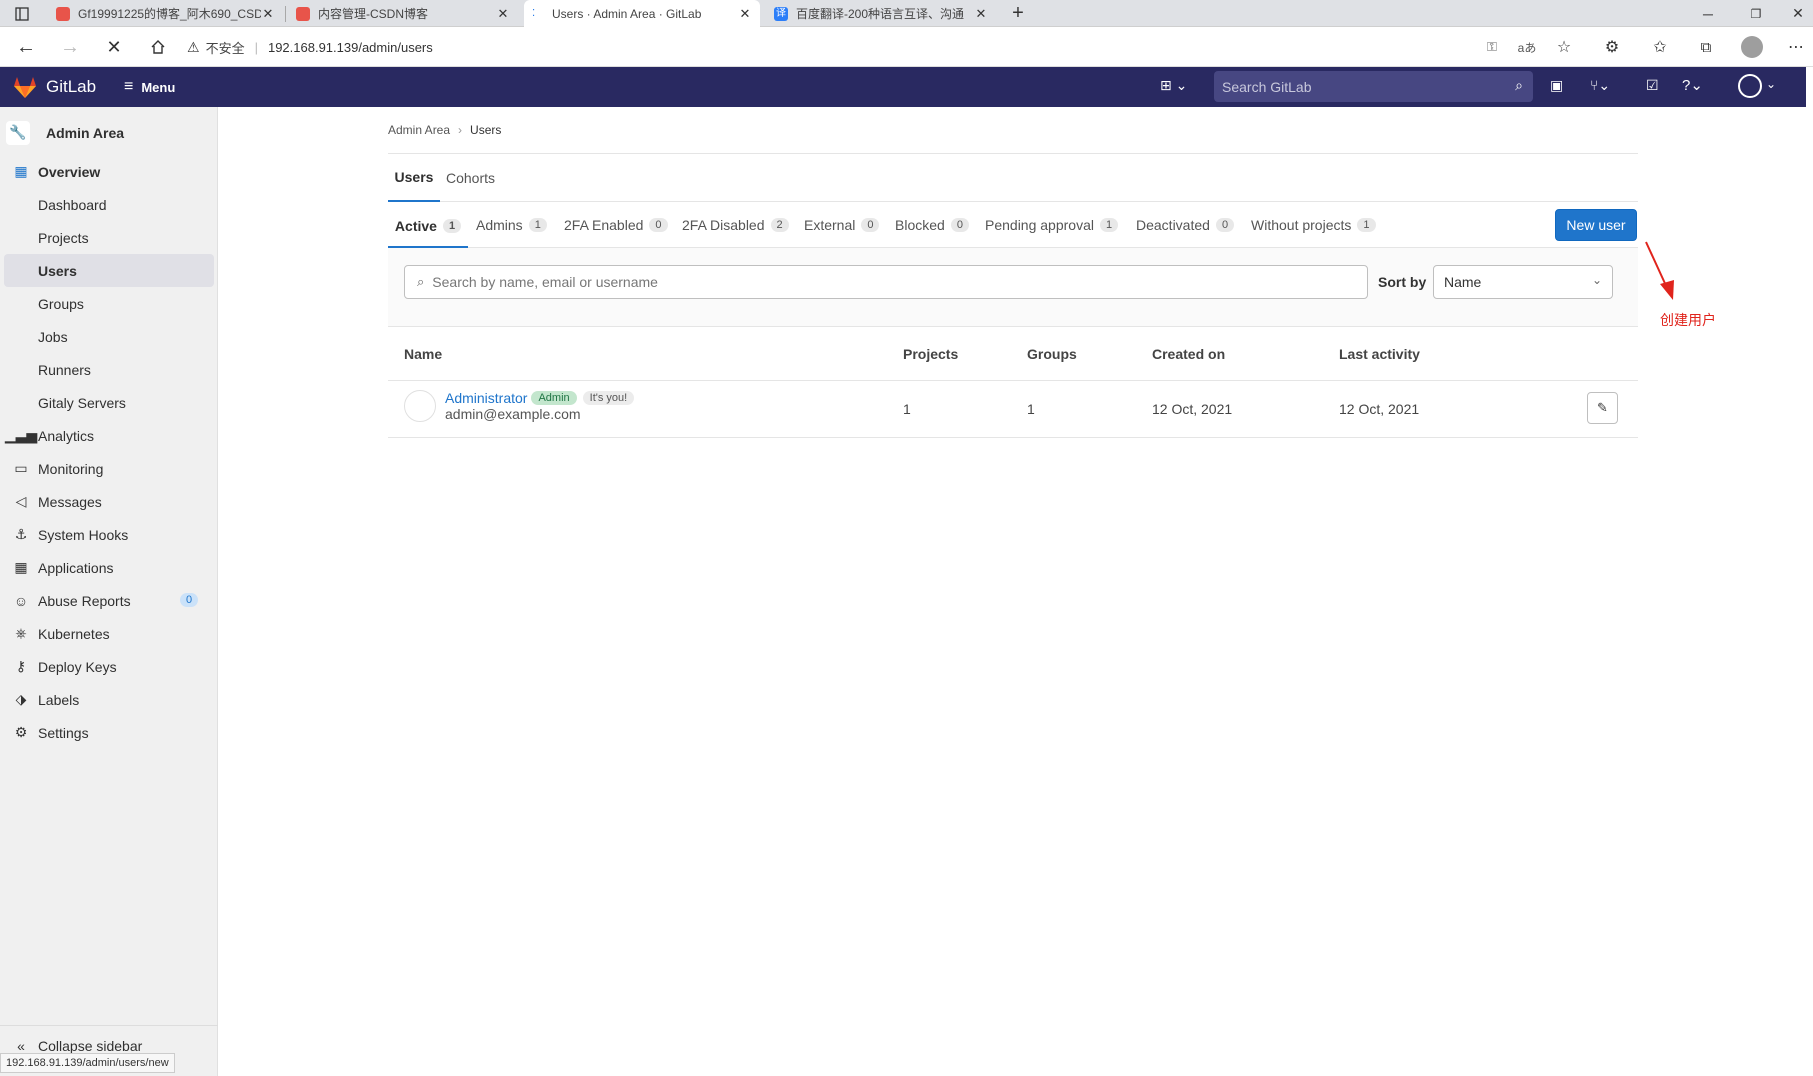 Image resolution: width=1813 pixels, height=1076 pixels. What do you see at coordinates (428, 226) in the screenshot?
I see `filter-active: Active 1` at bounding box center [428, 226].